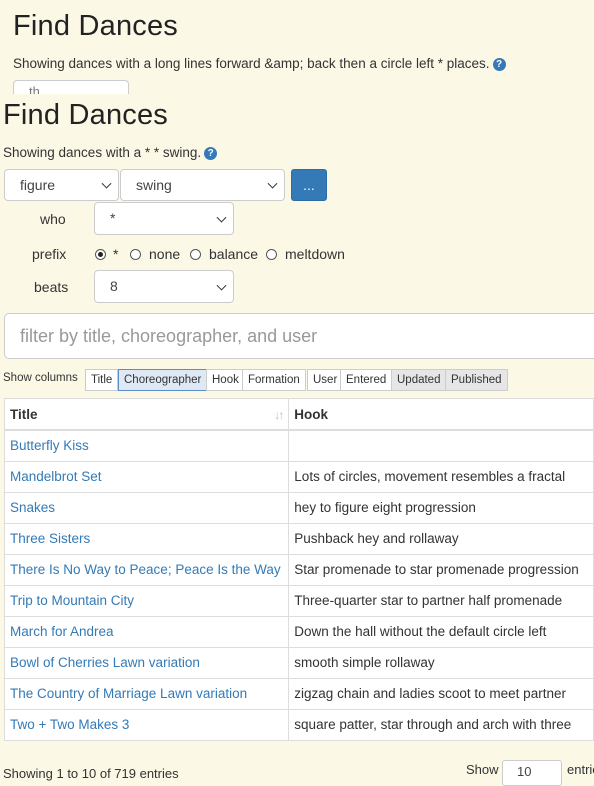 Image resolution: width=594 pixels, height=786 pixels. I want to click on dance-title-link: Three Sisters, so click(50, 538).